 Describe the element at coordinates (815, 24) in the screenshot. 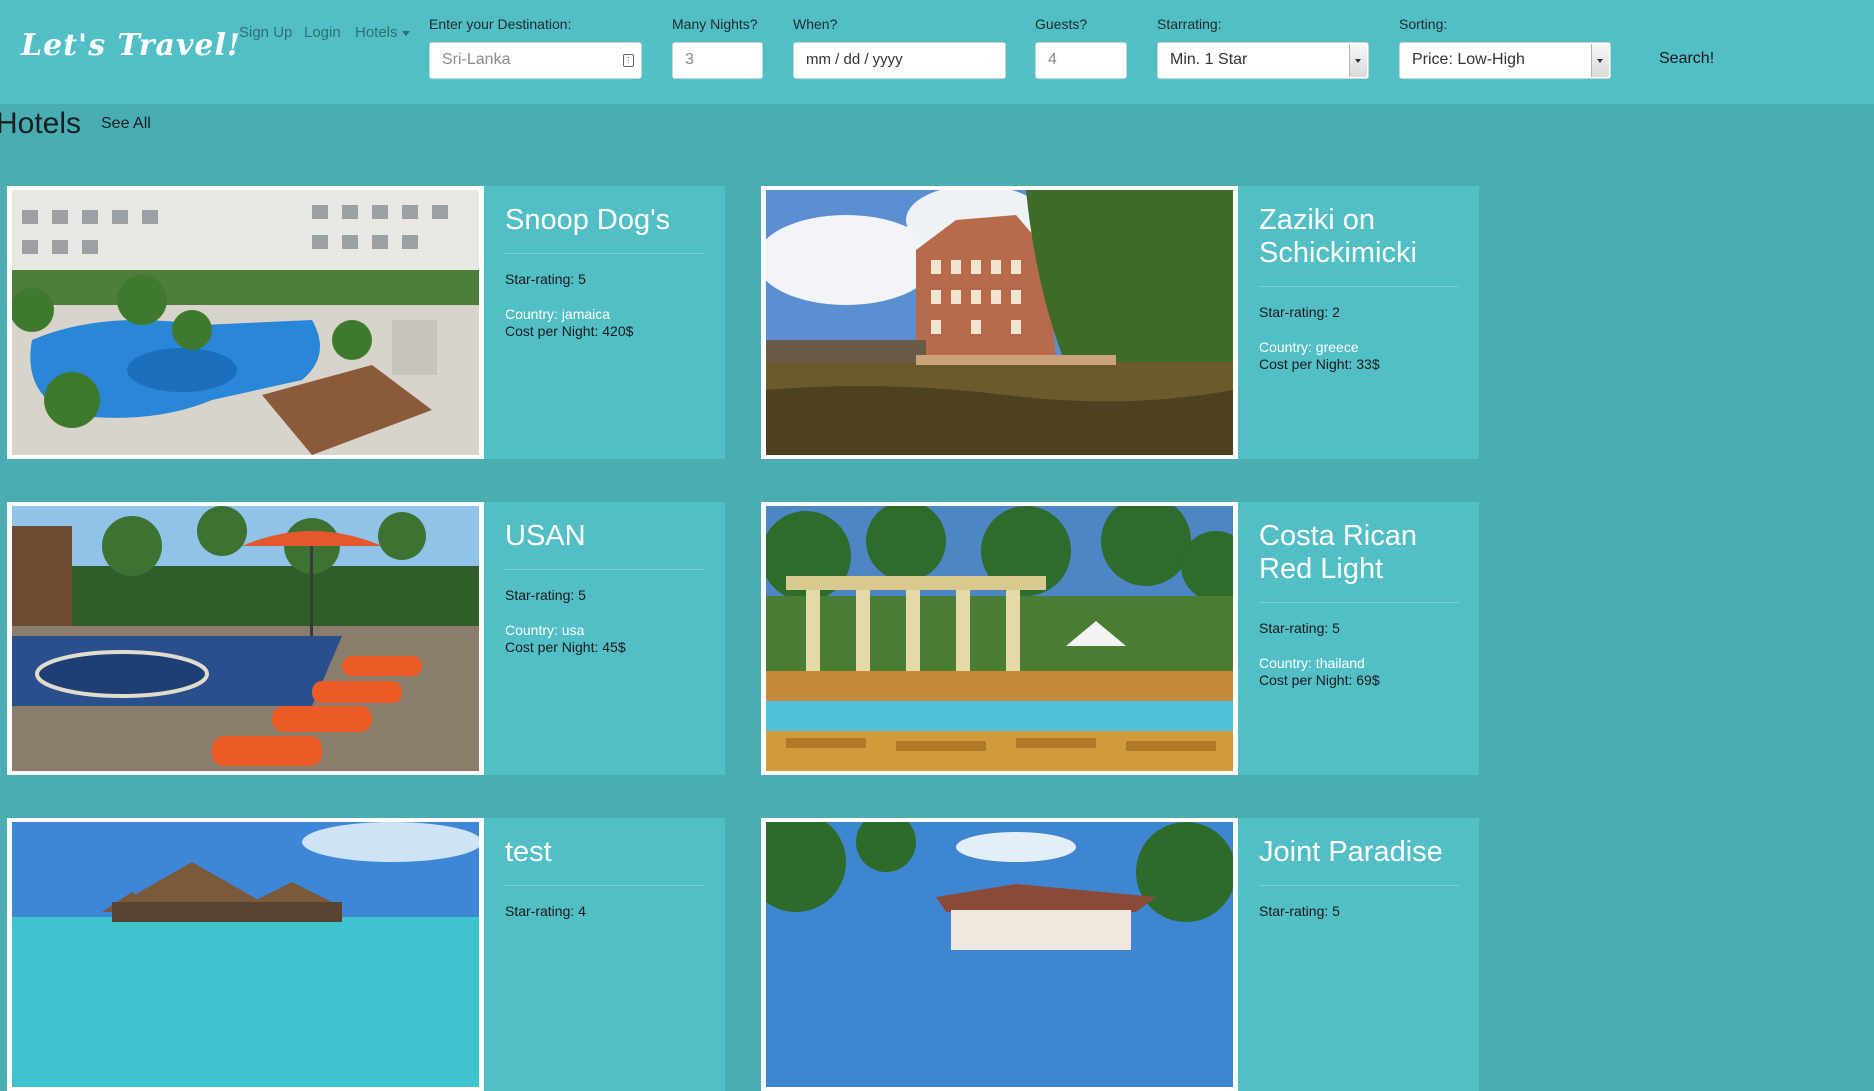

I see `when-label: When?` at that location.